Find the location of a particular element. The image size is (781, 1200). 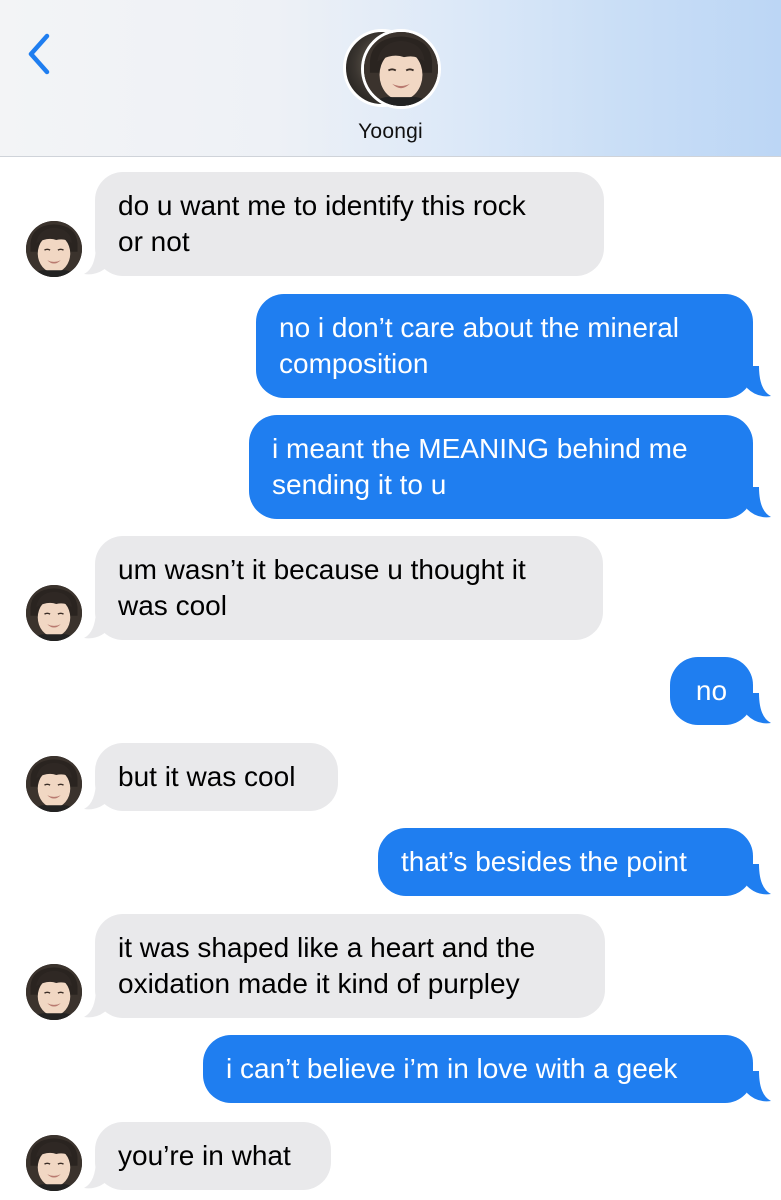

contact-avatar-button is located at coordinates (393, 70).